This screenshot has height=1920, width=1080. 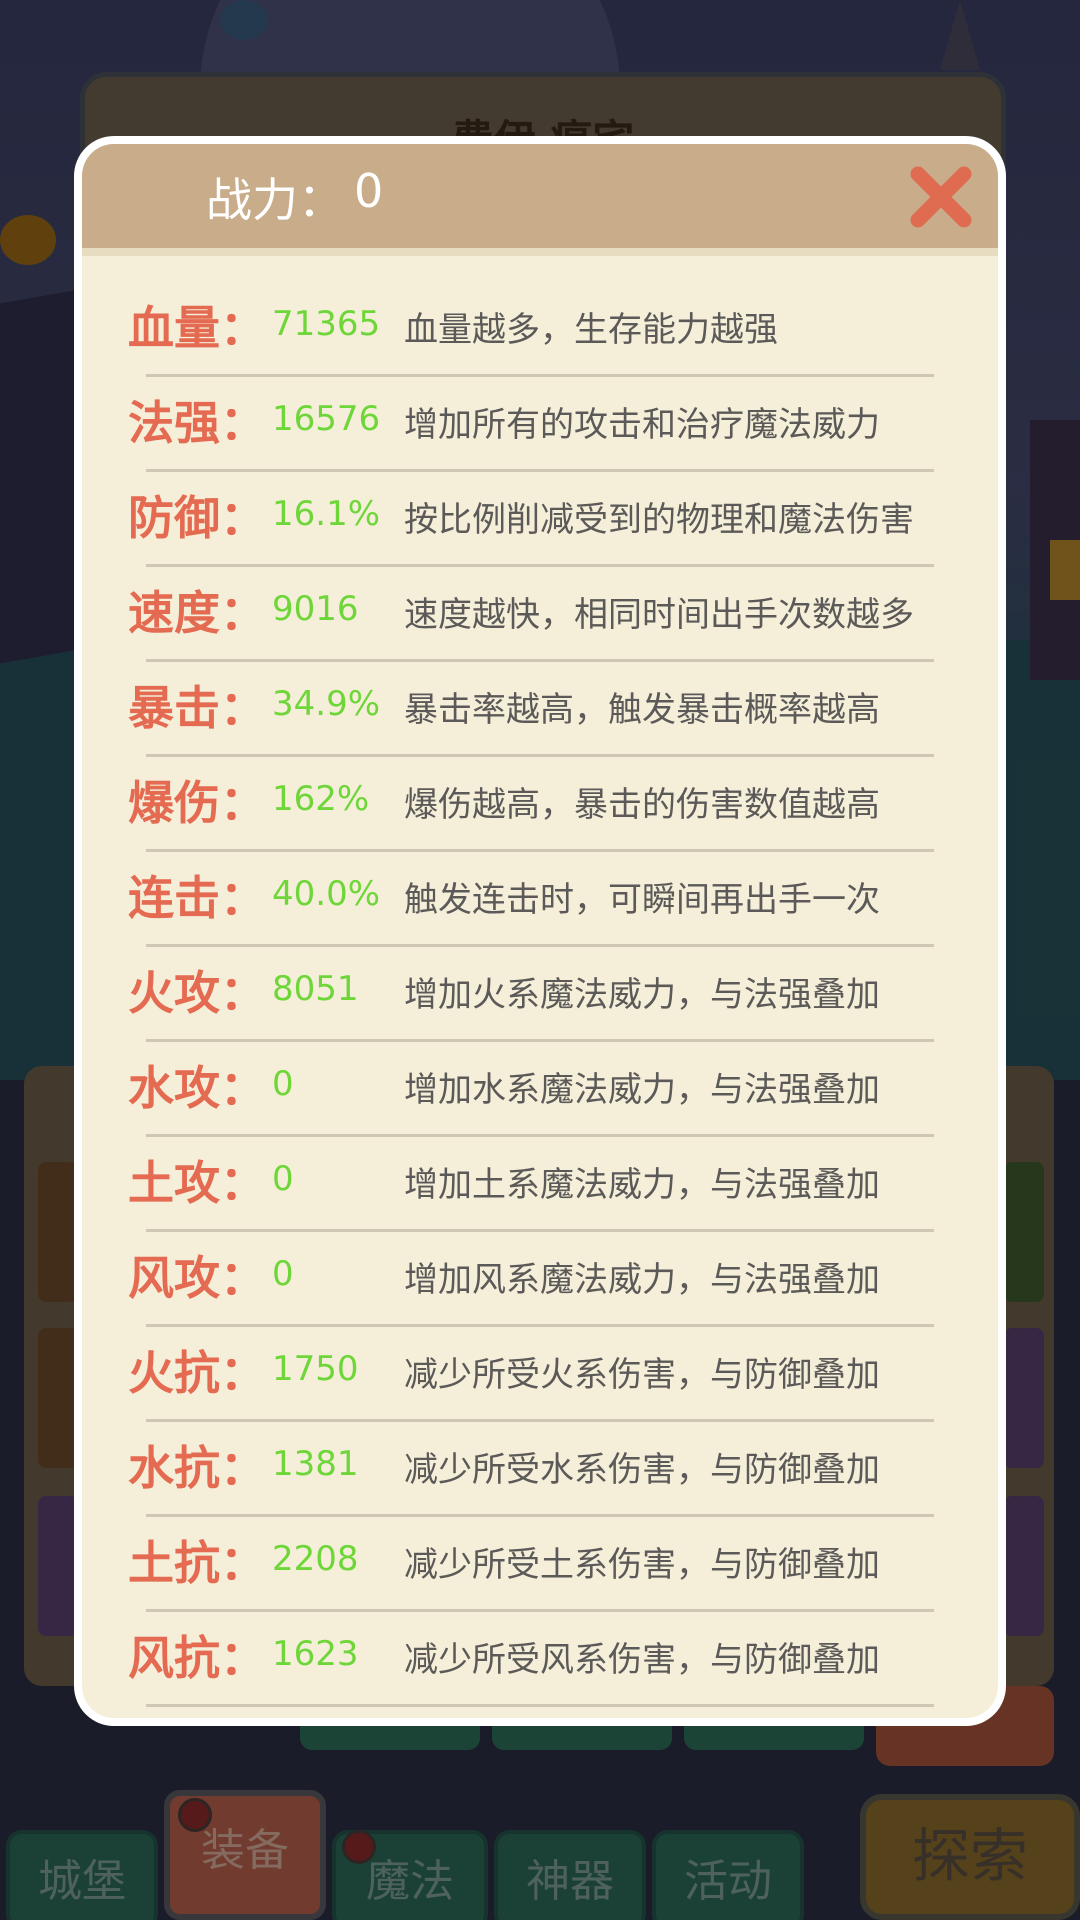 I want to click on stat-row: 暴击： 34.9% 暴击率越高，触发暴击概率越高, so click(x=540, y=709).